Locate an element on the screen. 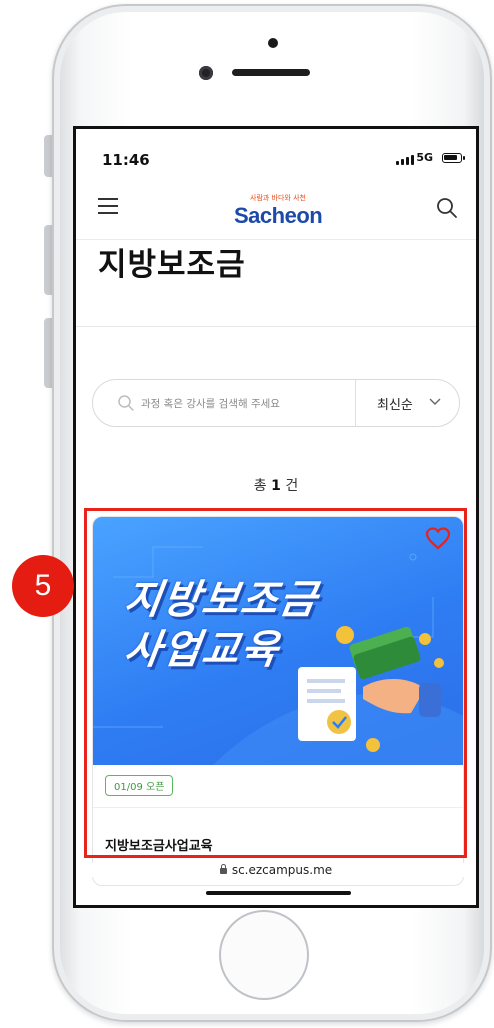  search-icon is located at coordinates (447, 208).